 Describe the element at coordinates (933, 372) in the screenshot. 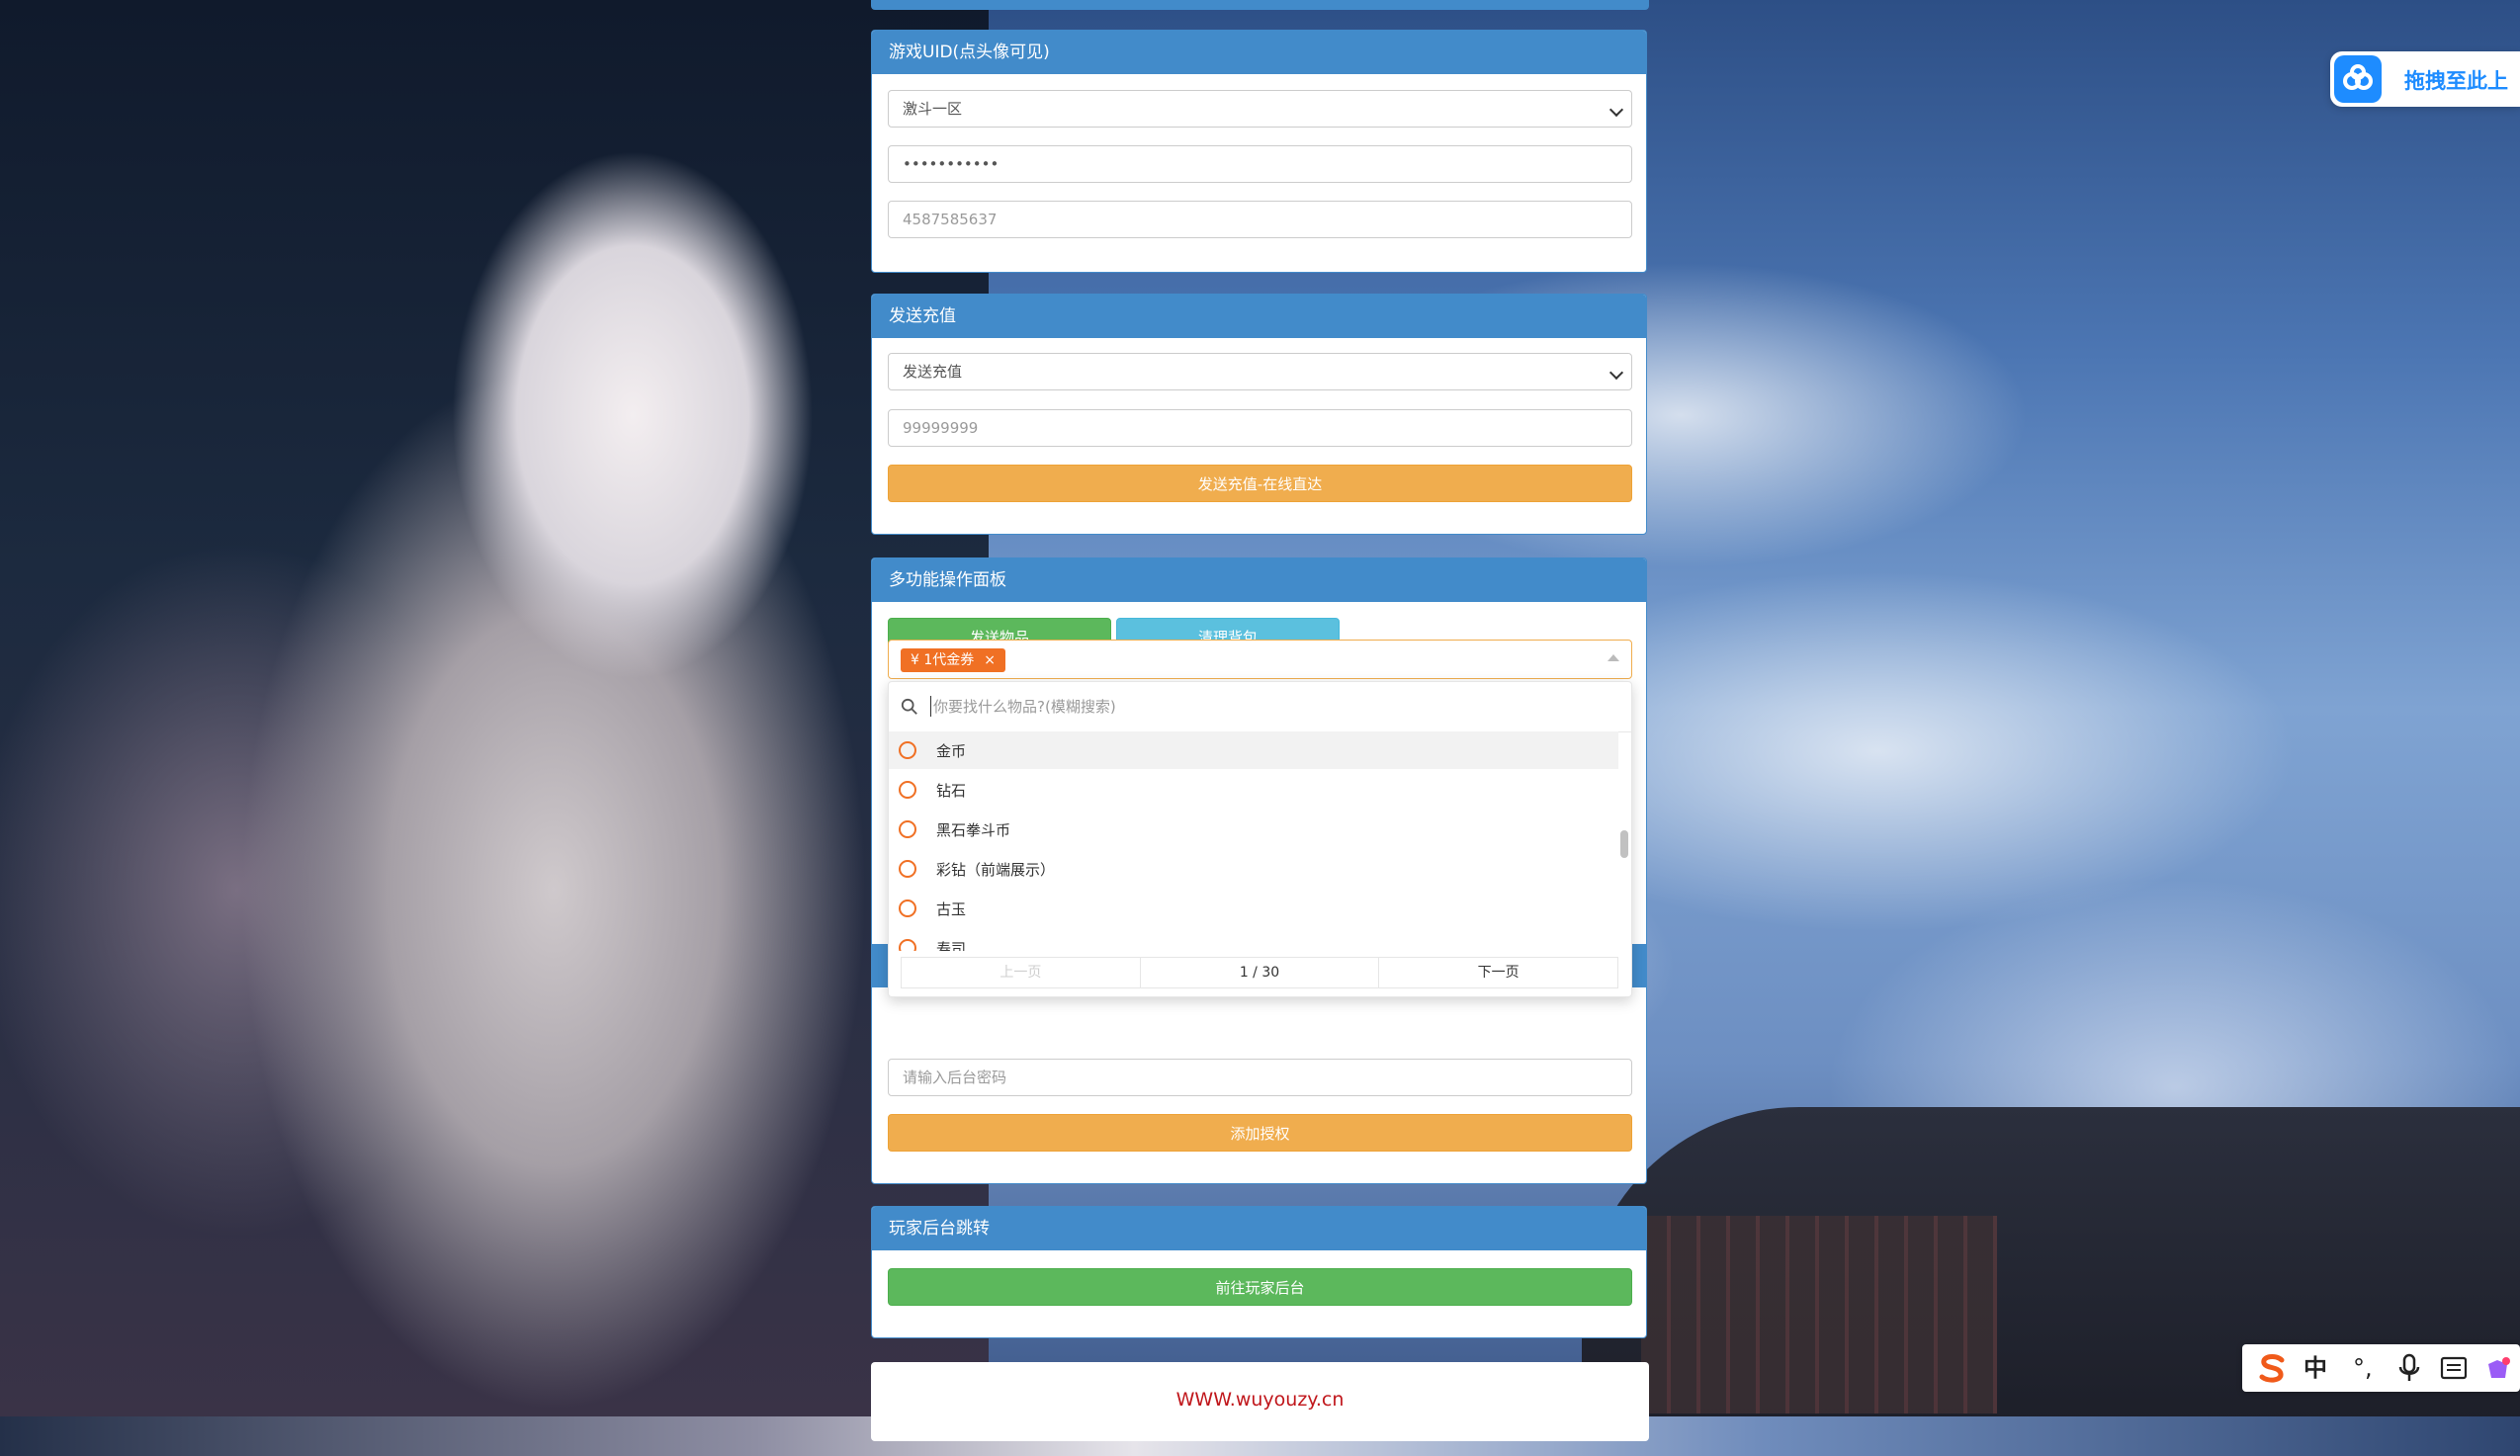

I see `recharge-type-value: 发送充值` at that location.